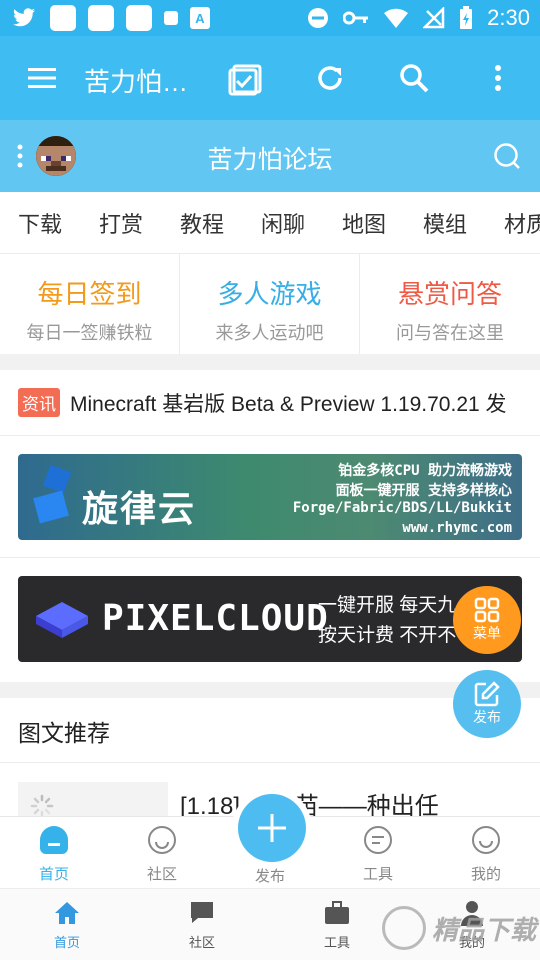 The image size is (540, 960). Describe the element at coordinates (337, 912) in the screenshot. I see `briefcase-icon` at that location.